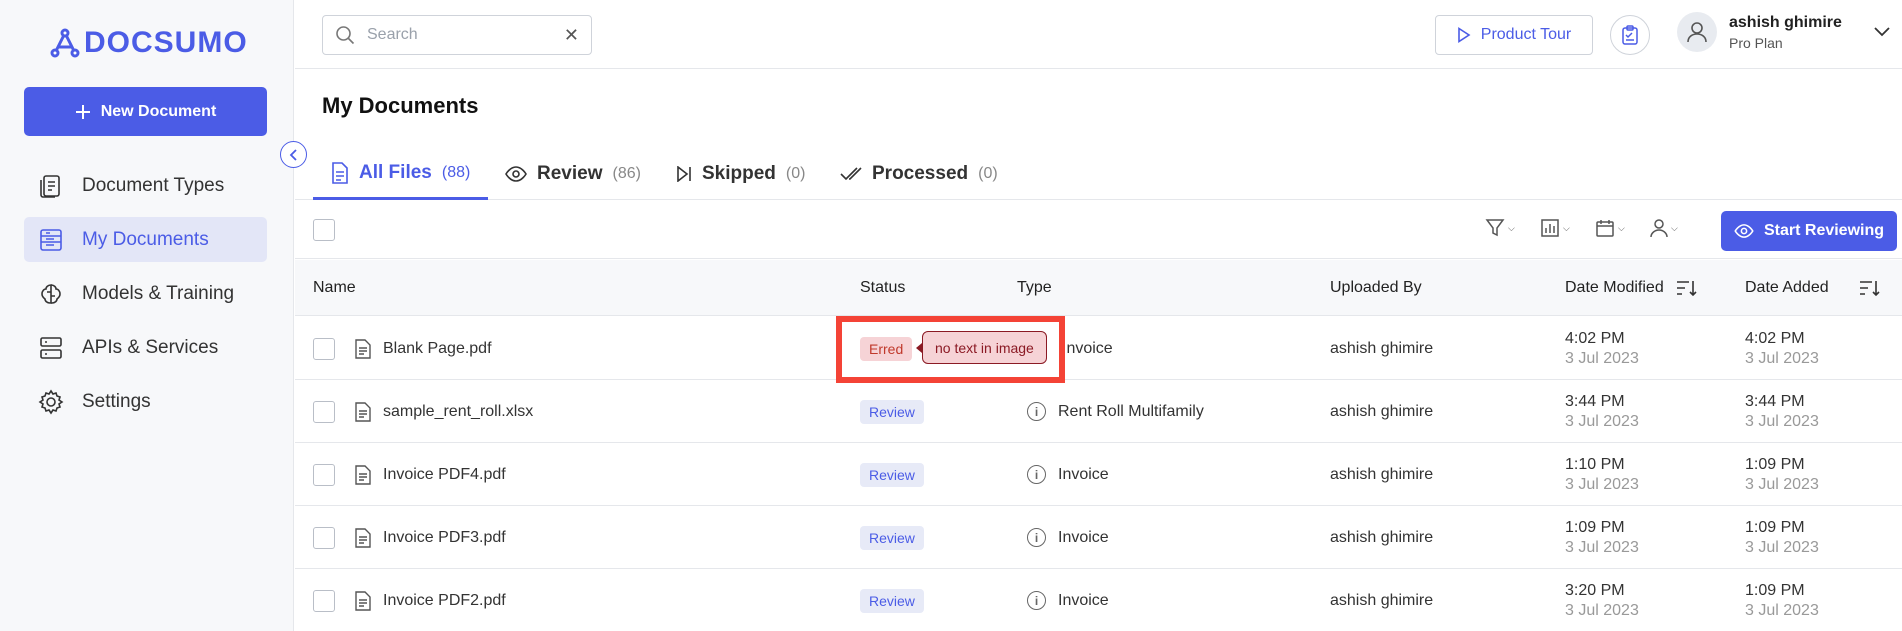 This screenshot has height=631, width=1902. I want to click on filter-button: ⌵, so click(1500, 228).